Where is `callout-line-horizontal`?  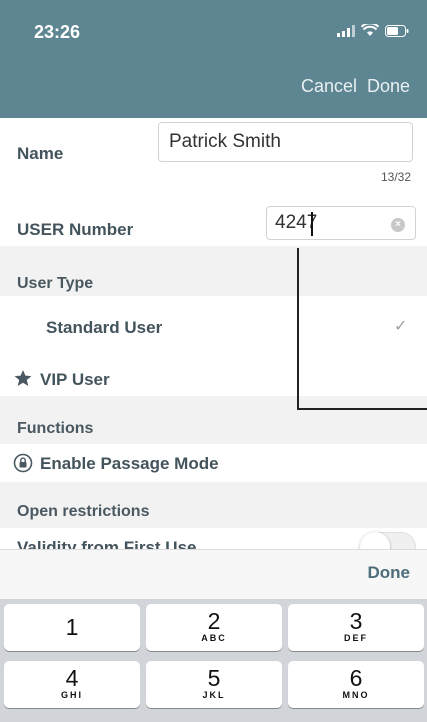 callout-line-horizontal is located at coordinates (362, 409).